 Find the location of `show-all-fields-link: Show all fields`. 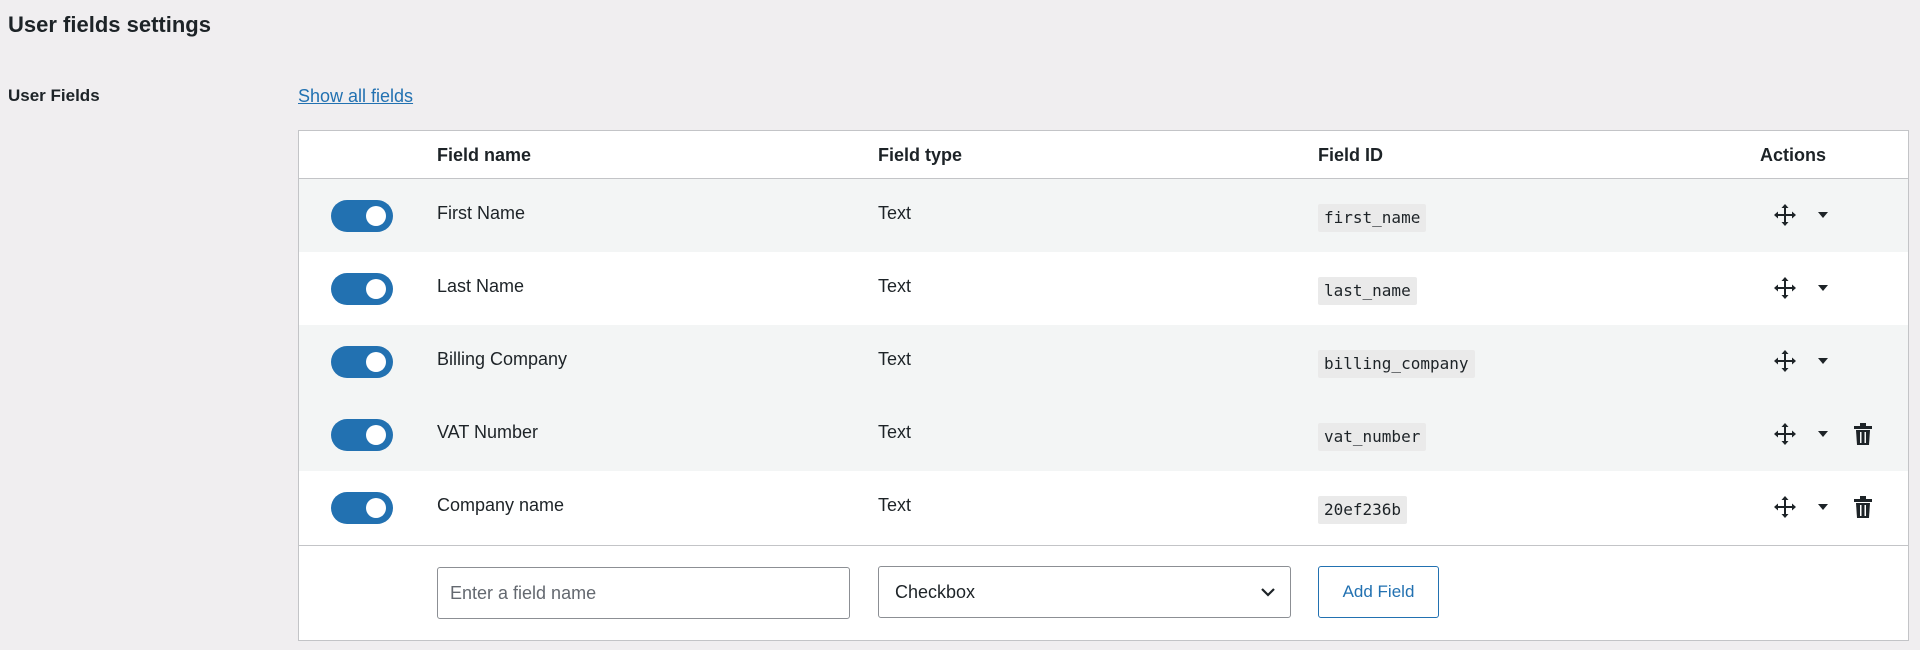

show-all-fields-link: Show all fields is located at coordinates (355, 96).